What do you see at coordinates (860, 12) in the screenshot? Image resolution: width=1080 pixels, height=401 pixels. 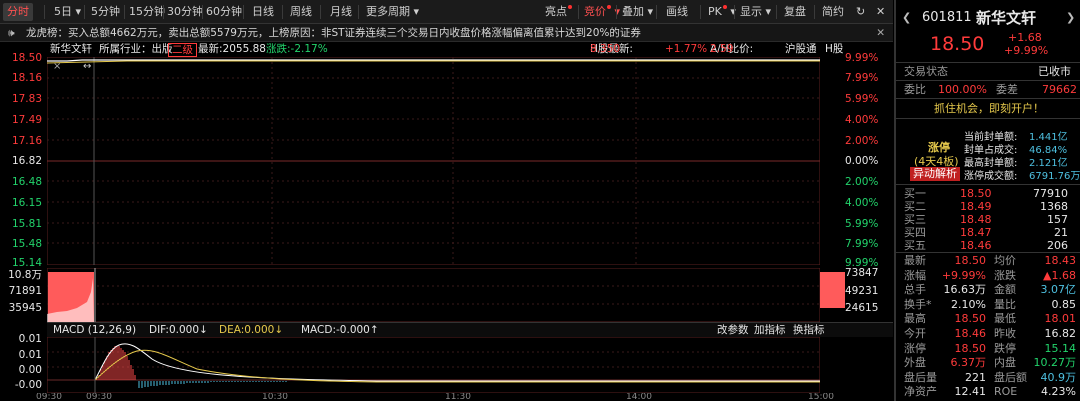 I see `refresh-icon: ↻` at bounding box center [860, 12].